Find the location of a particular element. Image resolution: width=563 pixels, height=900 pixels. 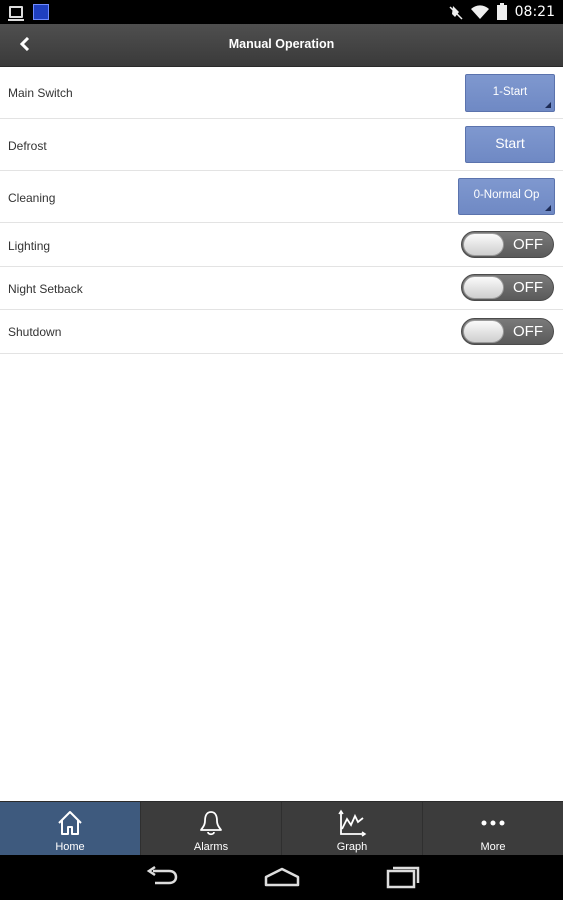

tab-alarms: Alarms is located at coordinates (211, 828).